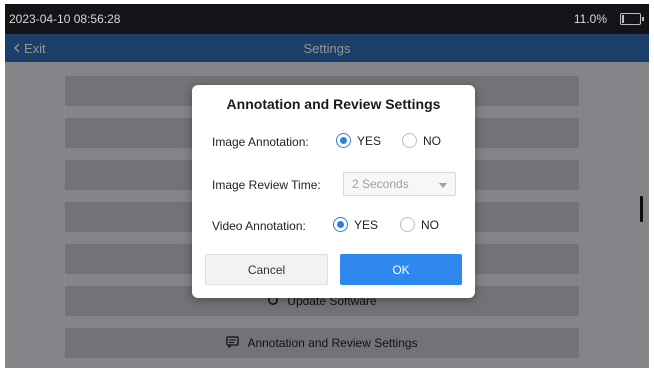  What do you see at coordinates (266, 185) in the screenshot?
I see `image-review-time-label: Image Review Time:` at bounding box center [266, 185].